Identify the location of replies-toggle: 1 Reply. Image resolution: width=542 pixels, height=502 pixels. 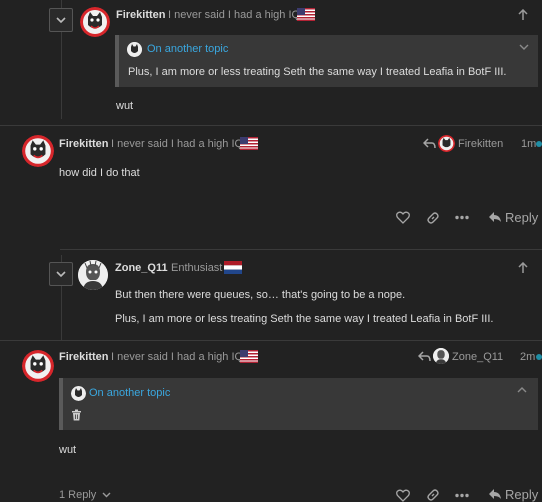
(85, 495).